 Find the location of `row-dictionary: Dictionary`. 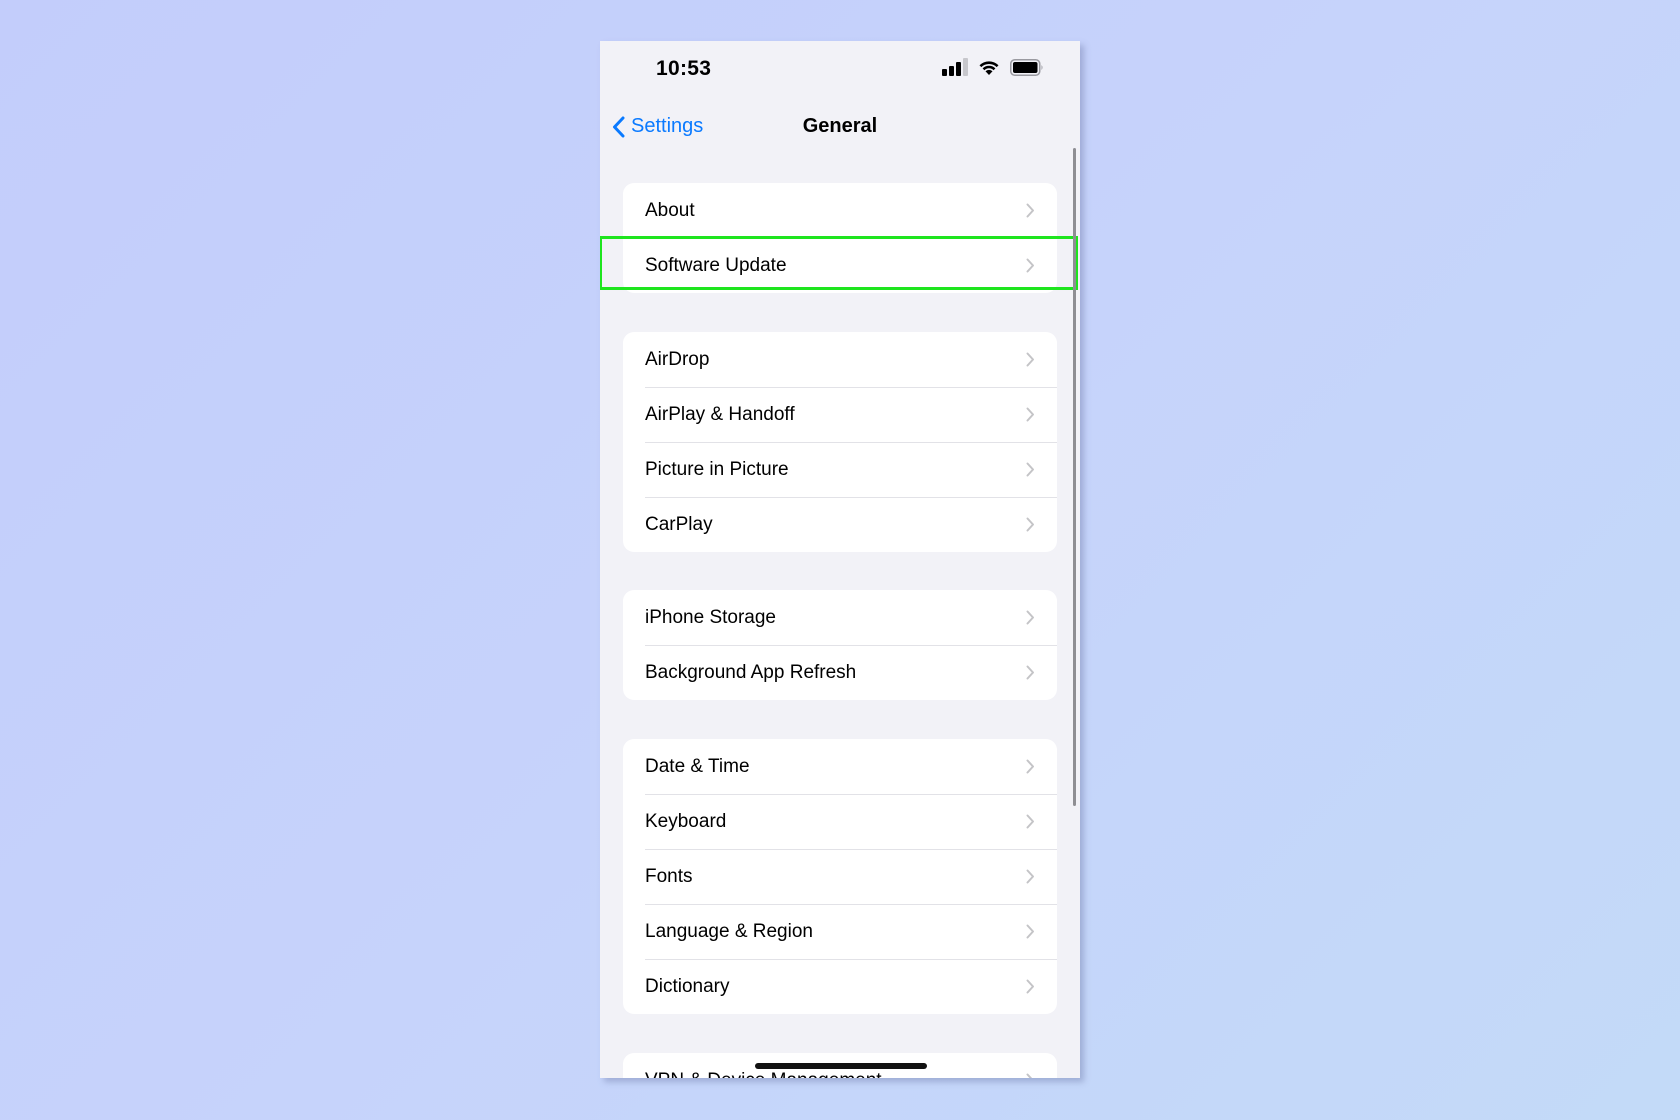

row-dictionary: Dictionary is located at coordinates (840, 986).